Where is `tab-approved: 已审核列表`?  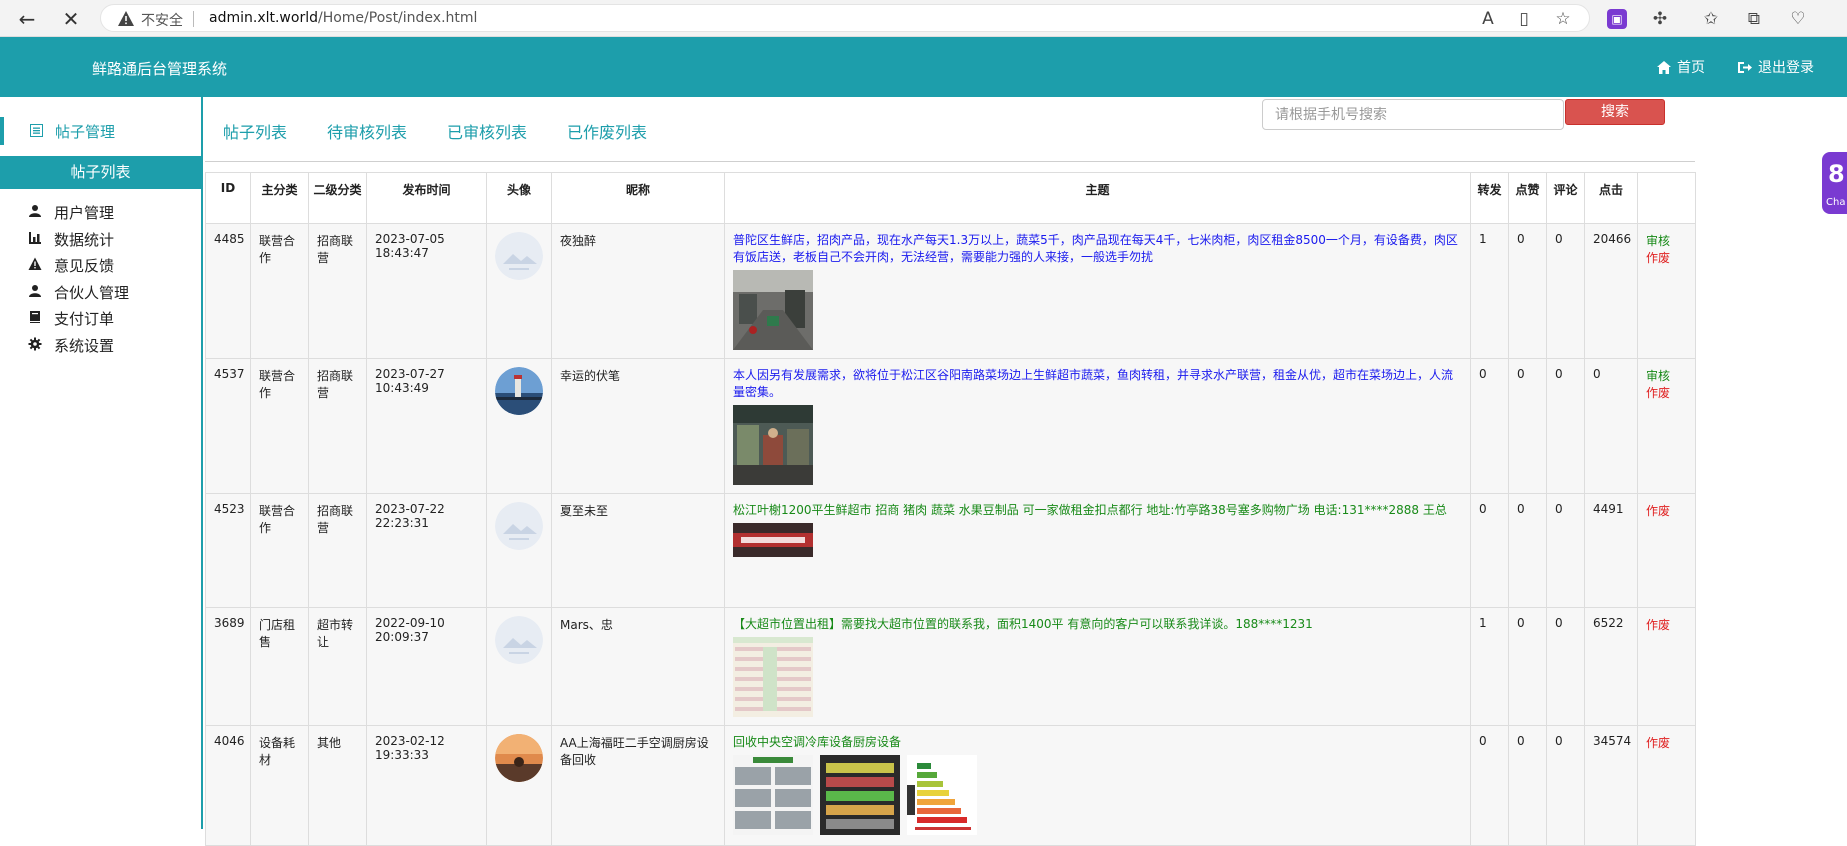
tab-approved: 已审核列表 is located at coordinates (487, 131).